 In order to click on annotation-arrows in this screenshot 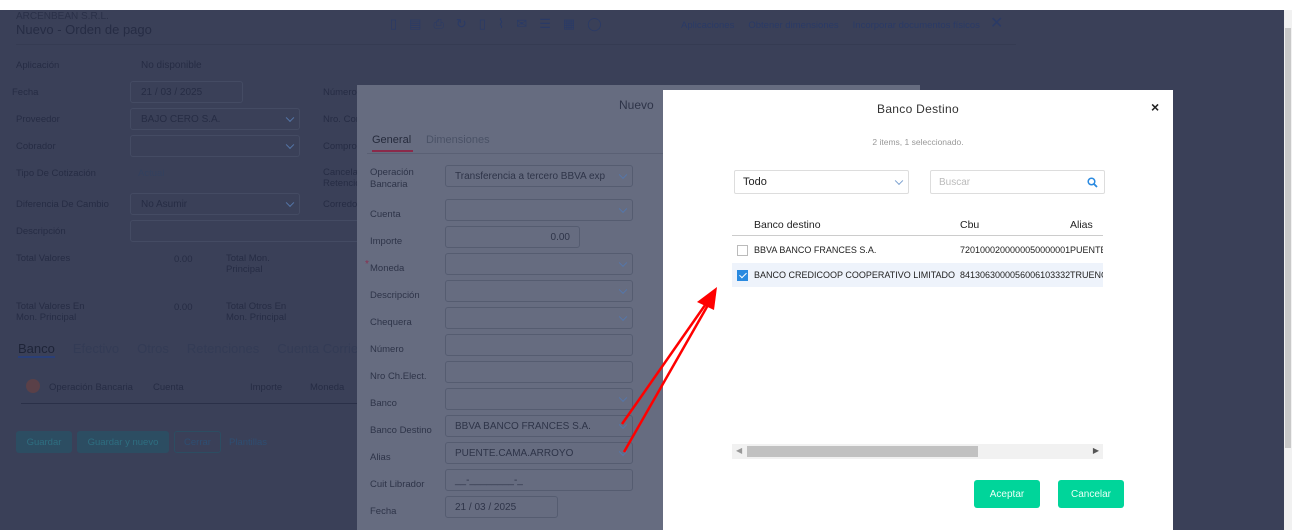, I will do `click(668, 370)`.